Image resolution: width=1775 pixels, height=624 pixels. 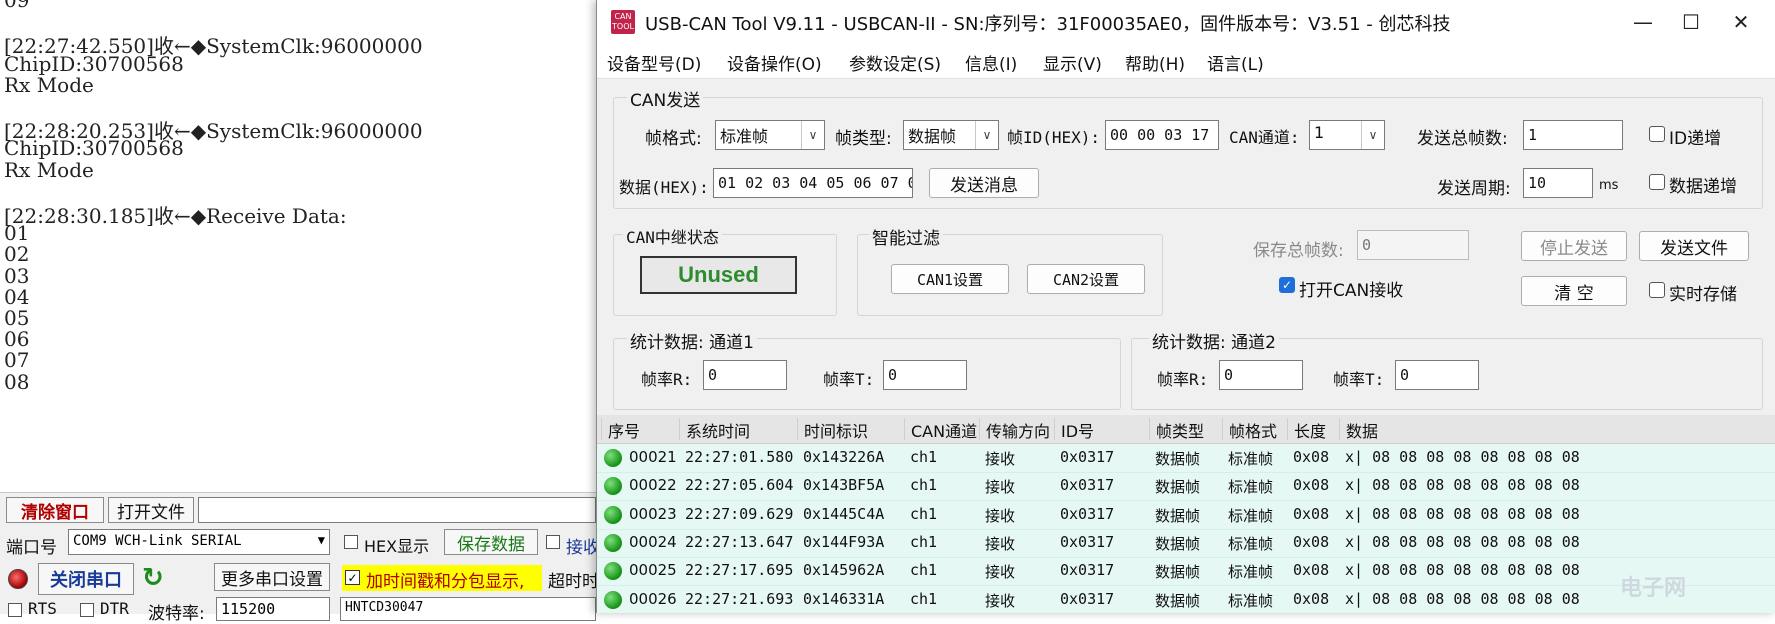 I want to click on close-port-button: 关闭串口, so click(x=86, y=579).